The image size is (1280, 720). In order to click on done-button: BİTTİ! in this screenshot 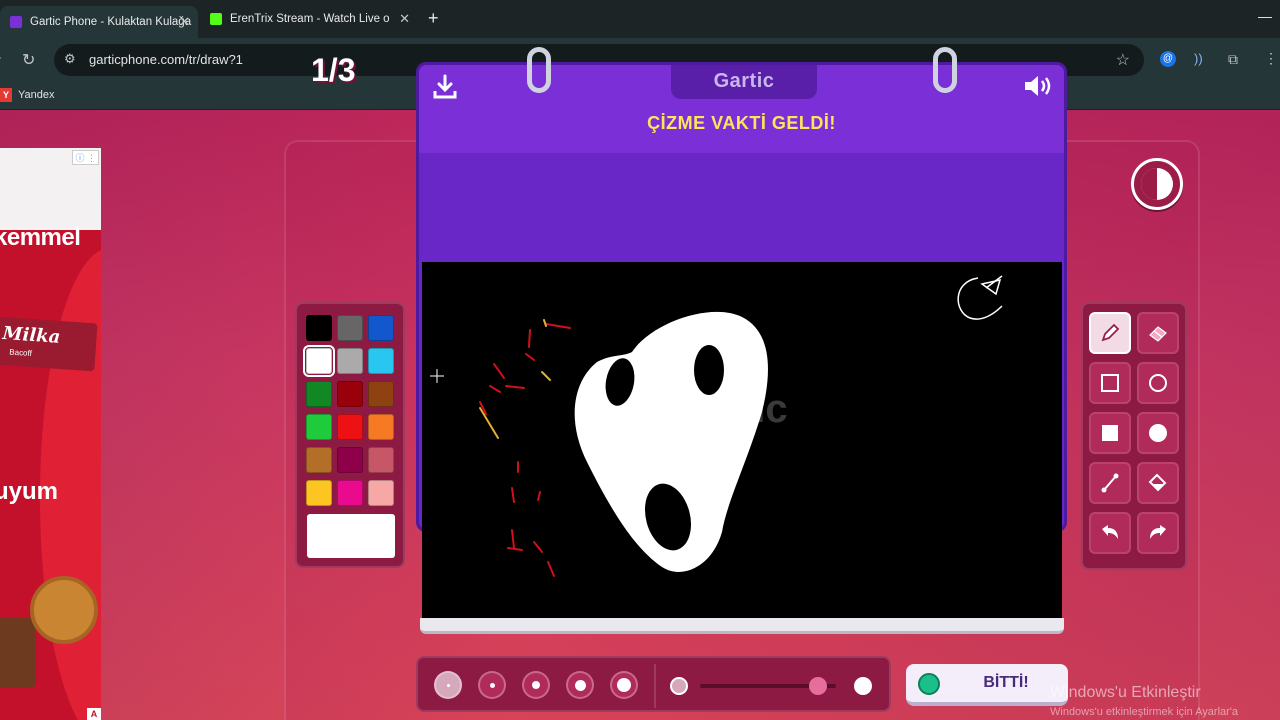, I will do `click(987, 685)`.